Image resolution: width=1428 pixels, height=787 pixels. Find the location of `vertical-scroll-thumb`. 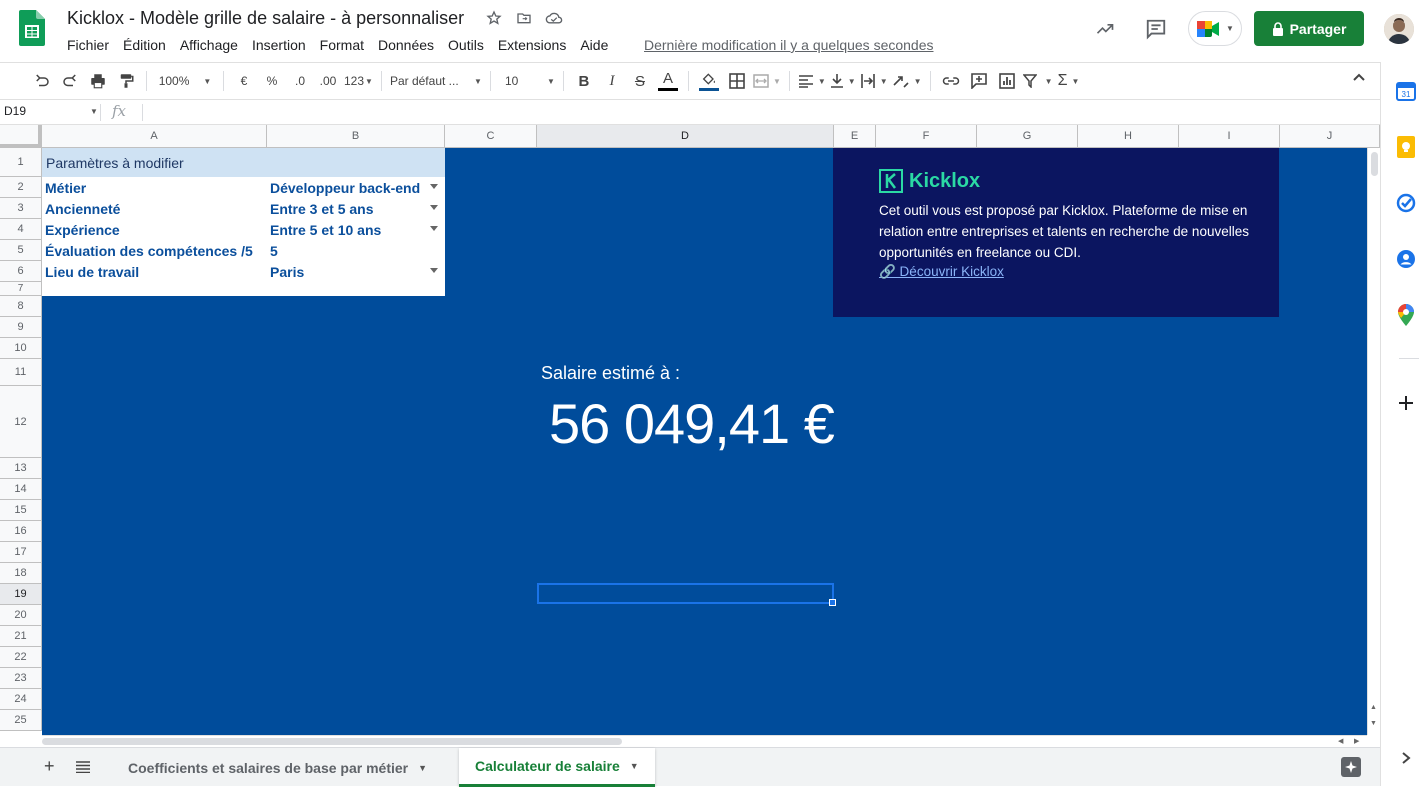

vertical-scroll-thumb is located at coordinates (1374, 164).